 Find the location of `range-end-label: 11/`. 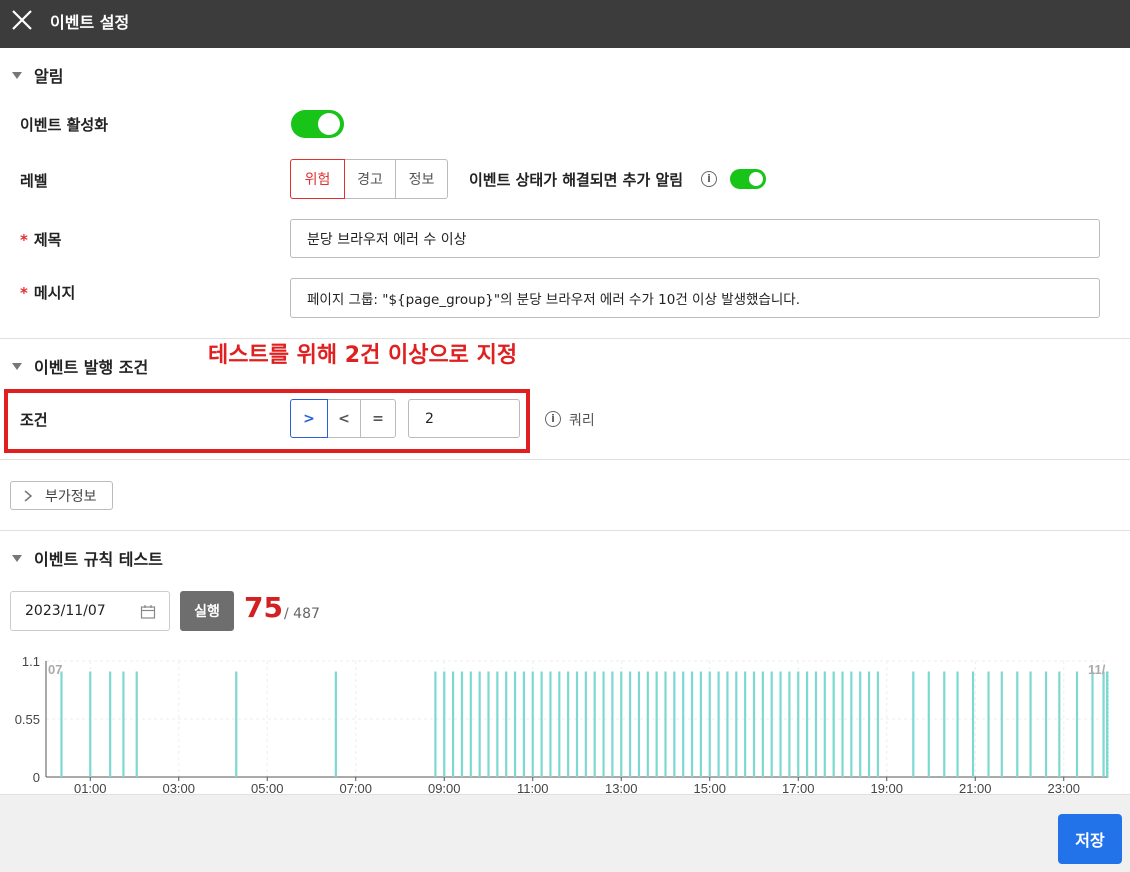

range-end-label: 11/ is located at coordinates (1097, 669).